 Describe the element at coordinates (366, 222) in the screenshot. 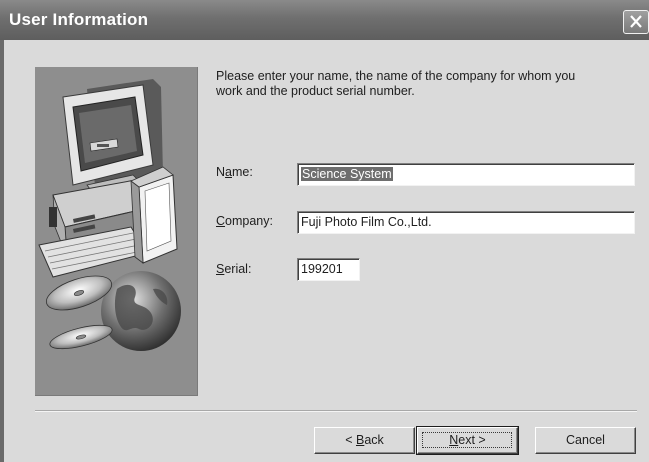

I see `company-value: Fuji Photo Film Co.,Ltd.` at that location.